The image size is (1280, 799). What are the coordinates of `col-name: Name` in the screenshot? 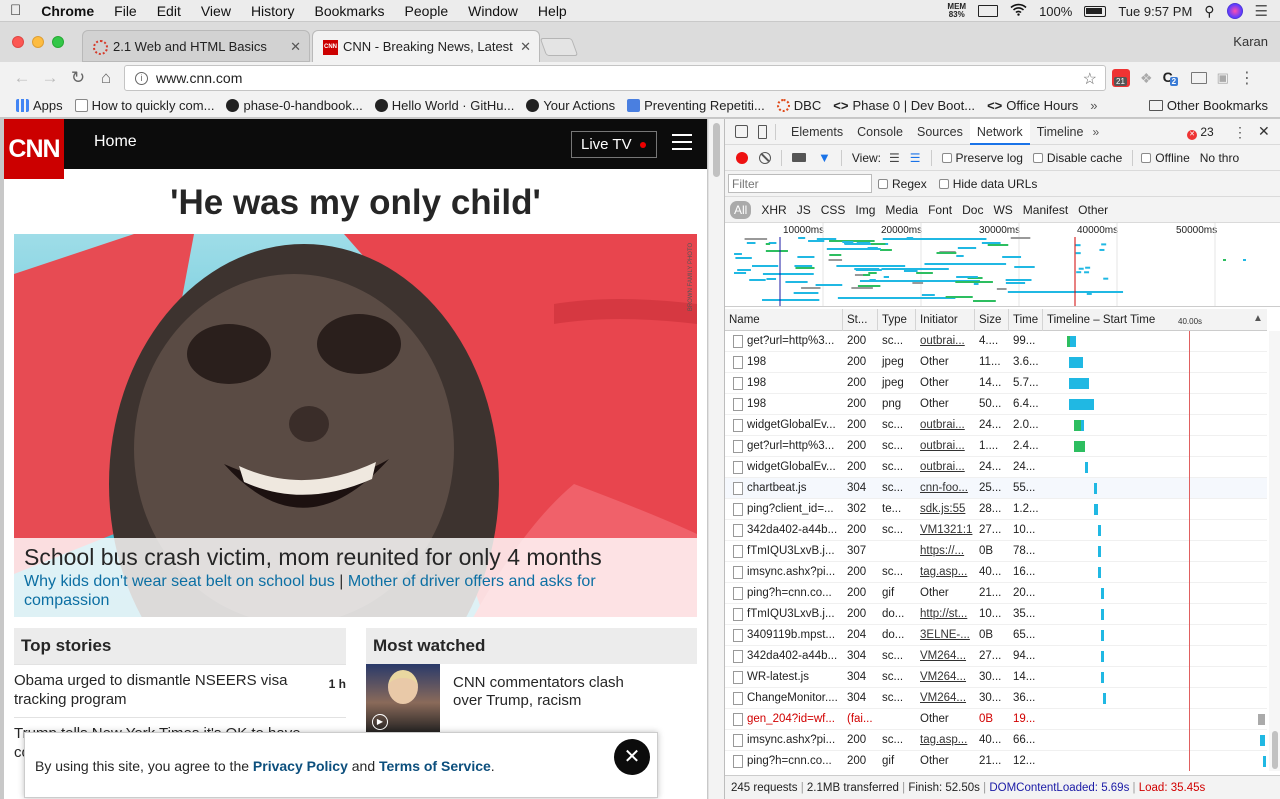 It's located at (784, 320).